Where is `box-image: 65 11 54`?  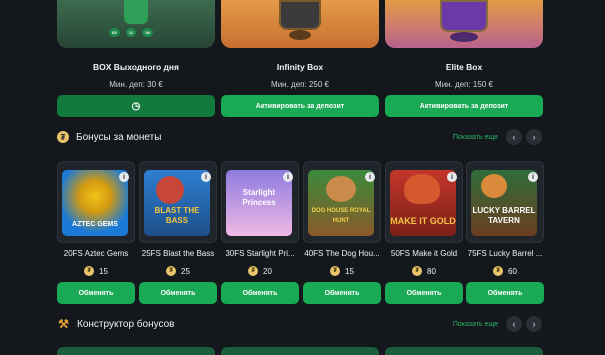 box-image: 65 11 54 is located at coordinates (136, 24).